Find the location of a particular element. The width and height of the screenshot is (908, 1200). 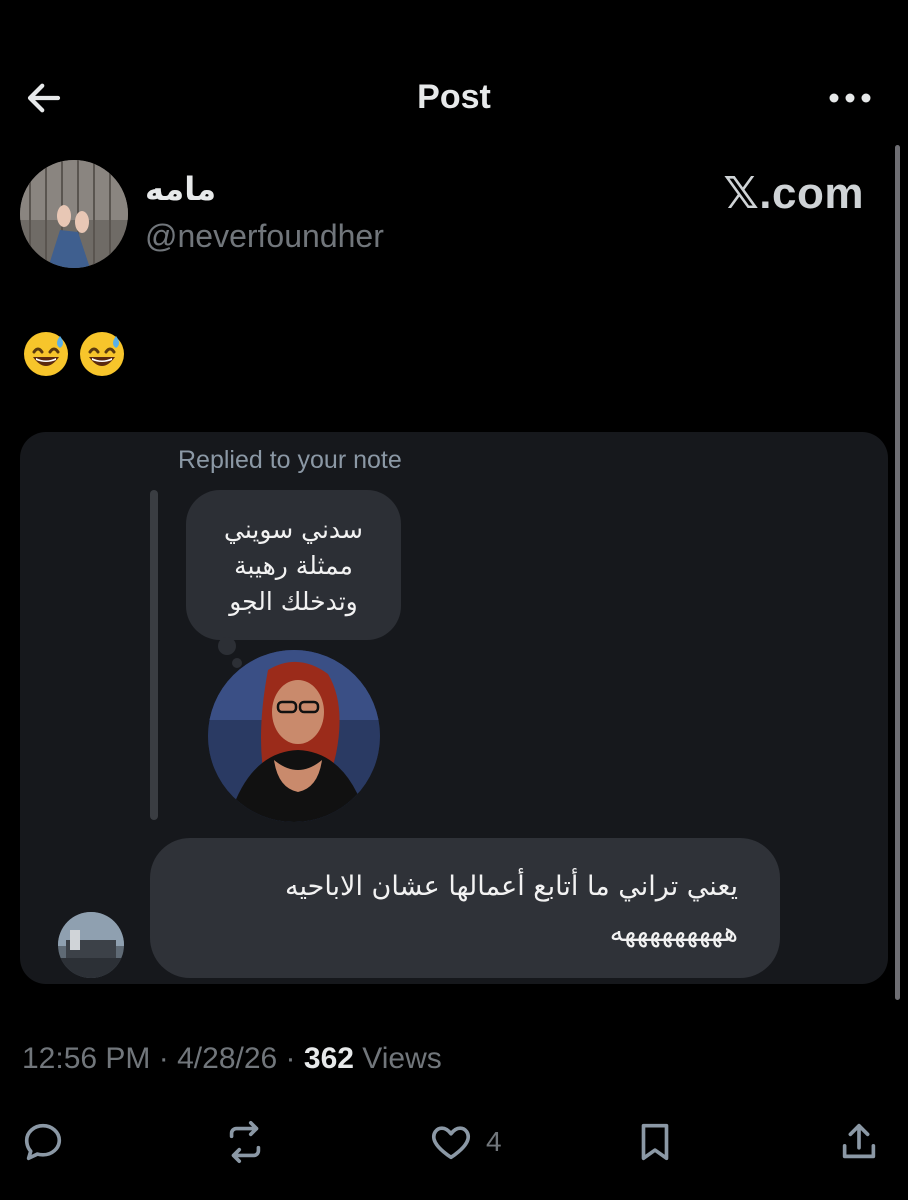

action-bar: 4 is located at coordinates (454, 1142).